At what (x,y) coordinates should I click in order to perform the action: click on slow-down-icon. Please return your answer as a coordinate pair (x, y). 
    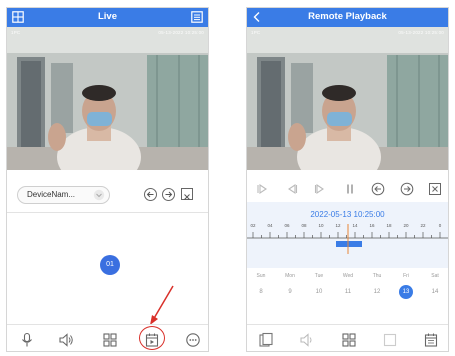
    Looking at the image, I should click on (292, 189).